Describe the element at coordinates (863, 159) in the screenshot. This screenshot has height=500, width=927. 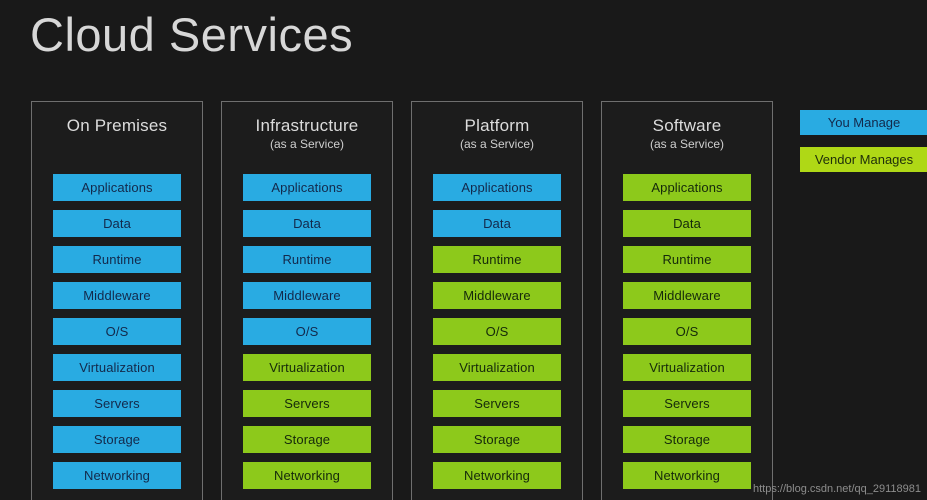
I see `legend-vendor-manages: Vendor Manages` at that location.